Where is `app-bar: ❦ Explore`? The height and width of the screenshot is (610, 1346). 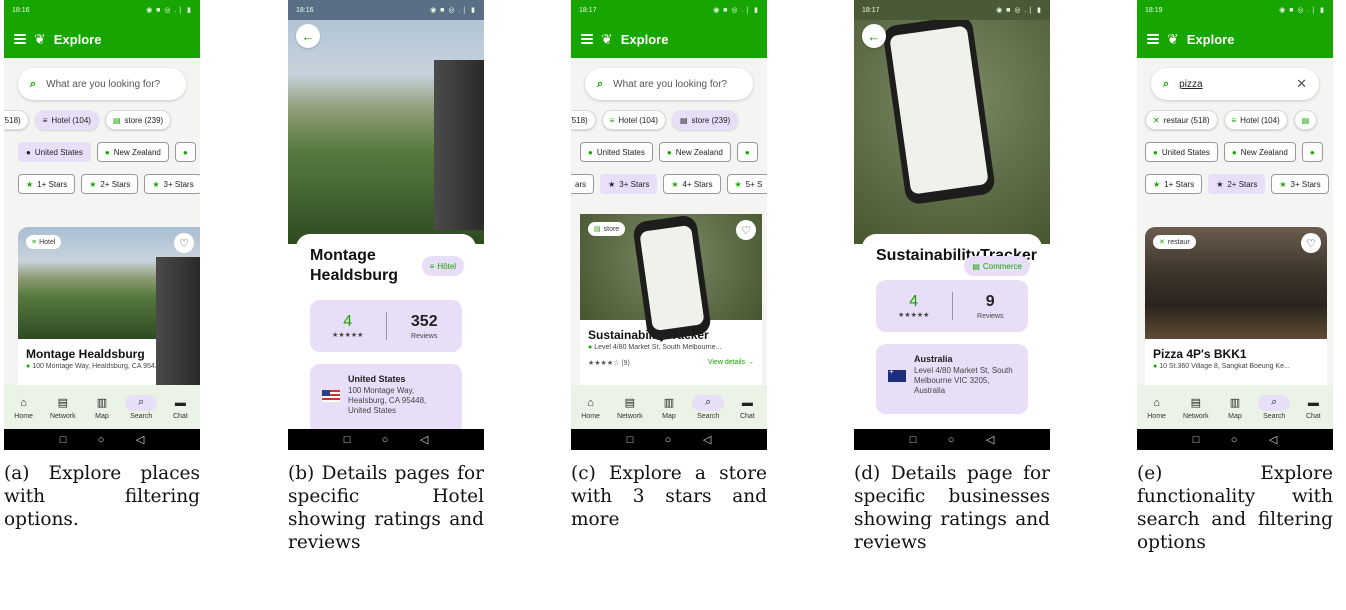
app-bar: ❦ Explore is located at coordinates (669, 39).